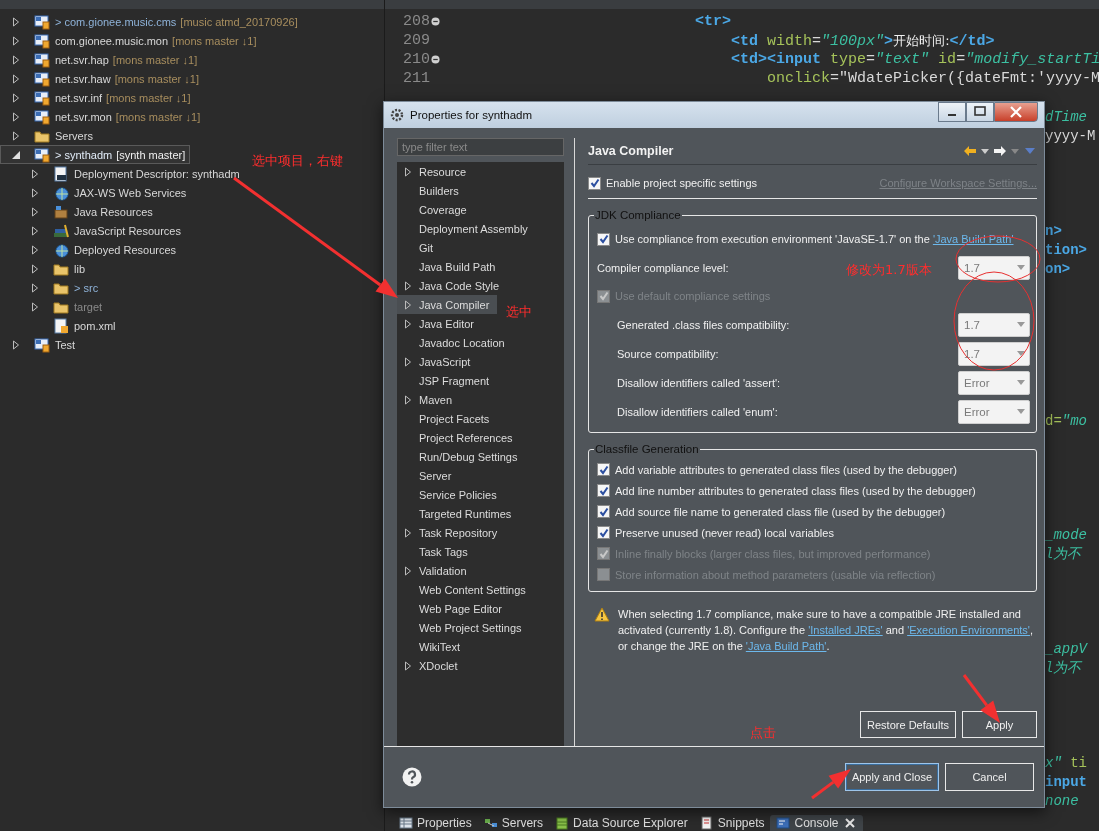  I want to click on page-item: Deployment Assembly, so click(466, 228).